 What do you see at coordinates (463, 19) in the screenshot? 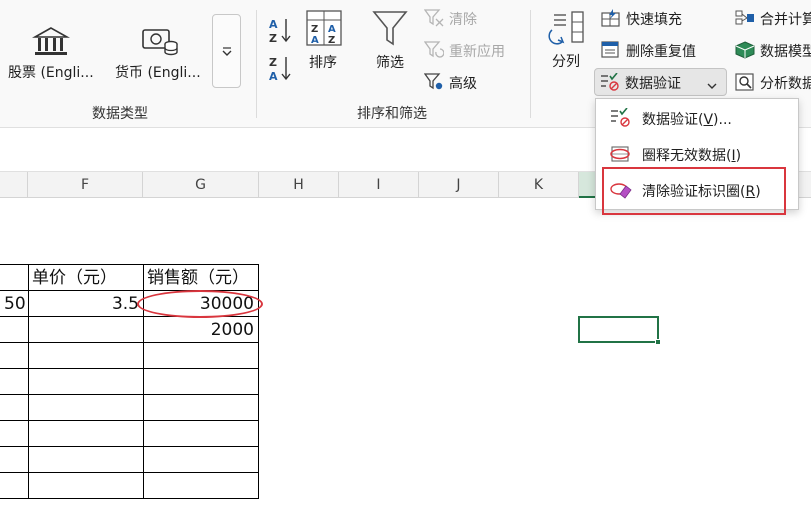
I see `clear-button: 清除` at bounding box center [463, 19].